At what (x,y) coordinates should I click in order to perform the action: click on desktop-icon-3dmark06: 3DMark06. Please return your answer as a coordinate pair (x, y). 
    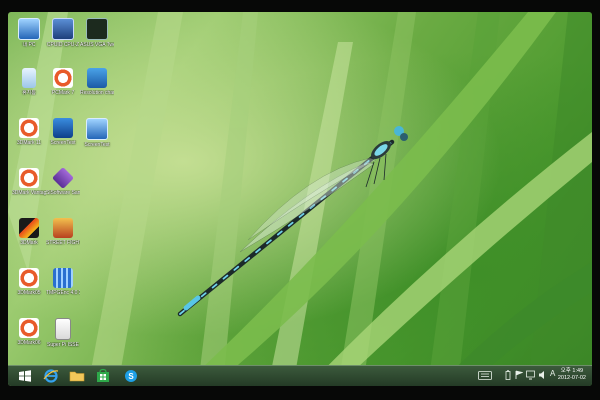
    Looking at the image, I should click on (29, 332).